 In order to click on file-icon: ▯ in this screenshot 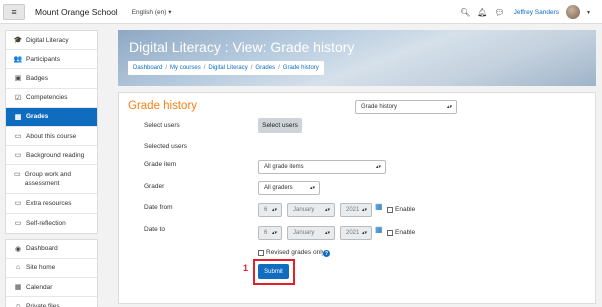, I will do `click(18, 305)`.